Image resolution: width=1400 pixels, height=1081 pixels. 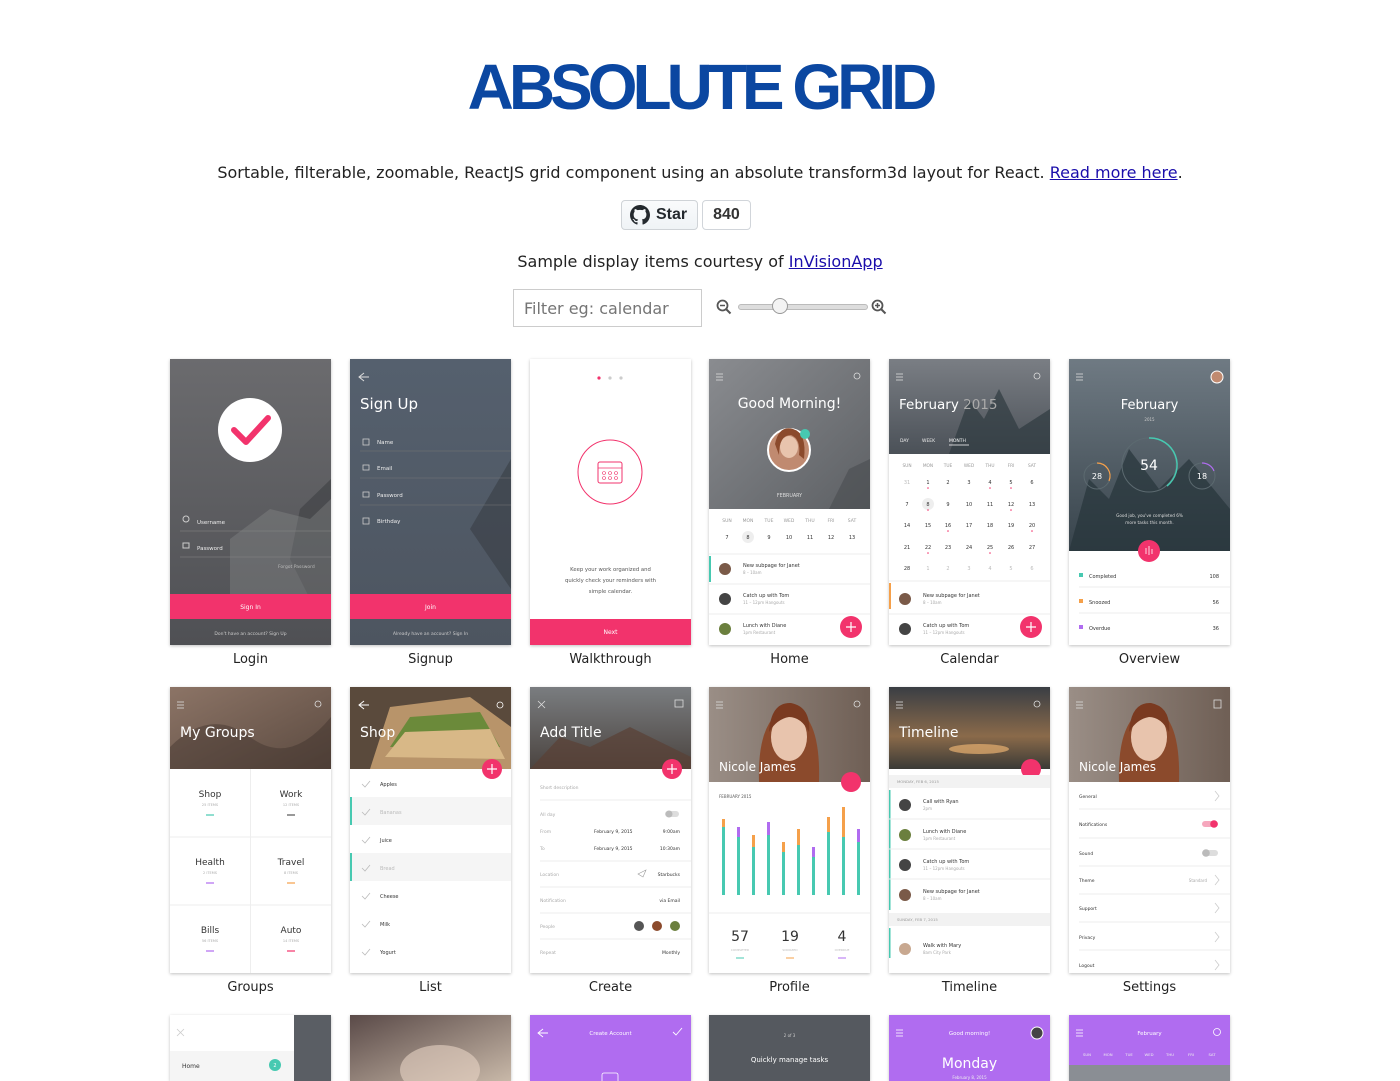 I want to click on svg-text: Support, so click(x=1088, y=909).